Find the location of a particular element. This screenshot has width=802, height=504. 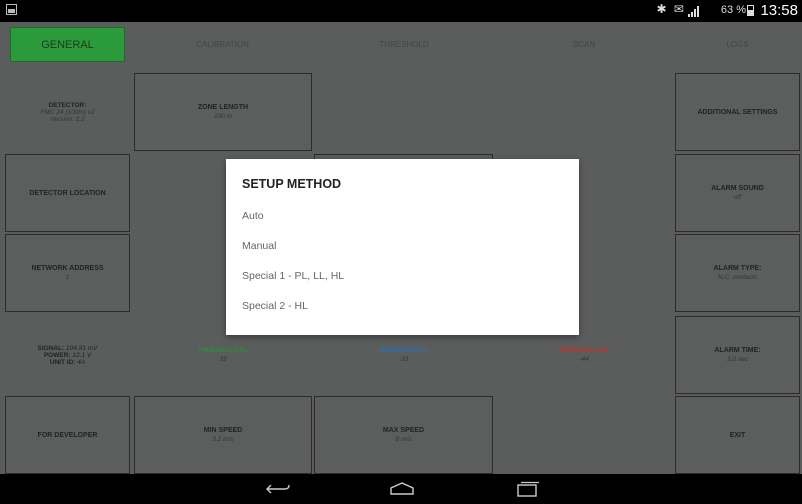

alarm-time-label: ALARM TIME: is located at coordinates (737, 350).